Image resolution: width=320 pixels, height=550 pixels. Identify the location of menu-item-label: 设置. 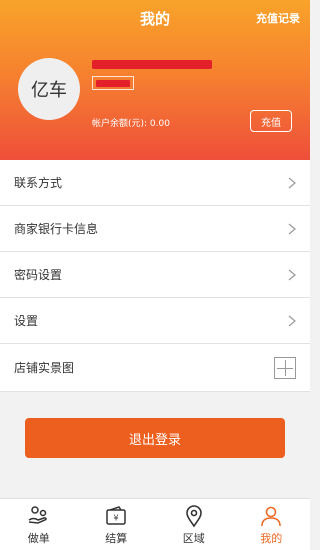
(26, 321).